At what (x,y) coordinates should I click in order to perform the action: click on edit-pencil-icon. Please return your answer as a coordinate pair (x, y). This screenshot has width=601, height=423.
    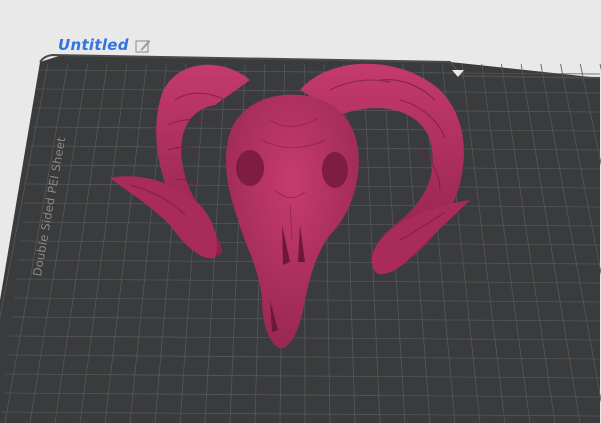
    Looking at the image, I should click on (143, 45).